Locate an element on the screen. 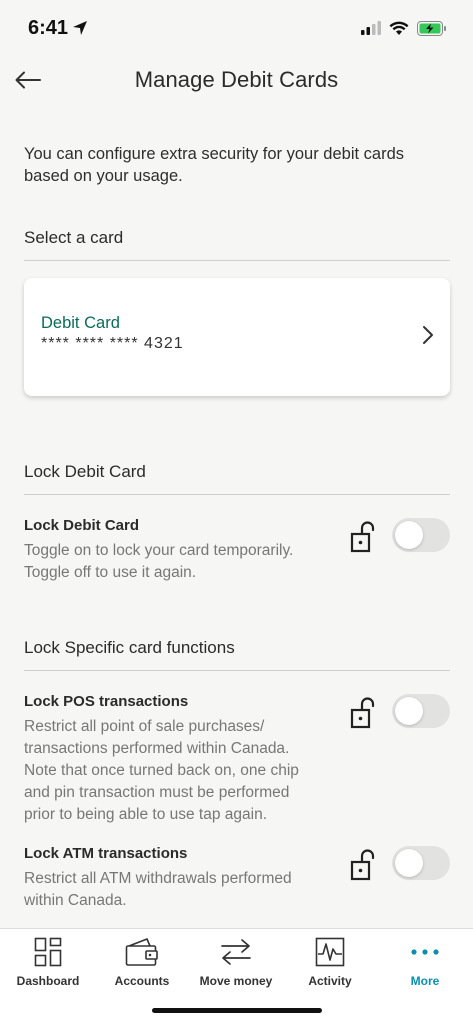 Image resolution: width=473 pixels, height=1024 pixels. lock-pos-toggle is located at coordinates (421, 711).